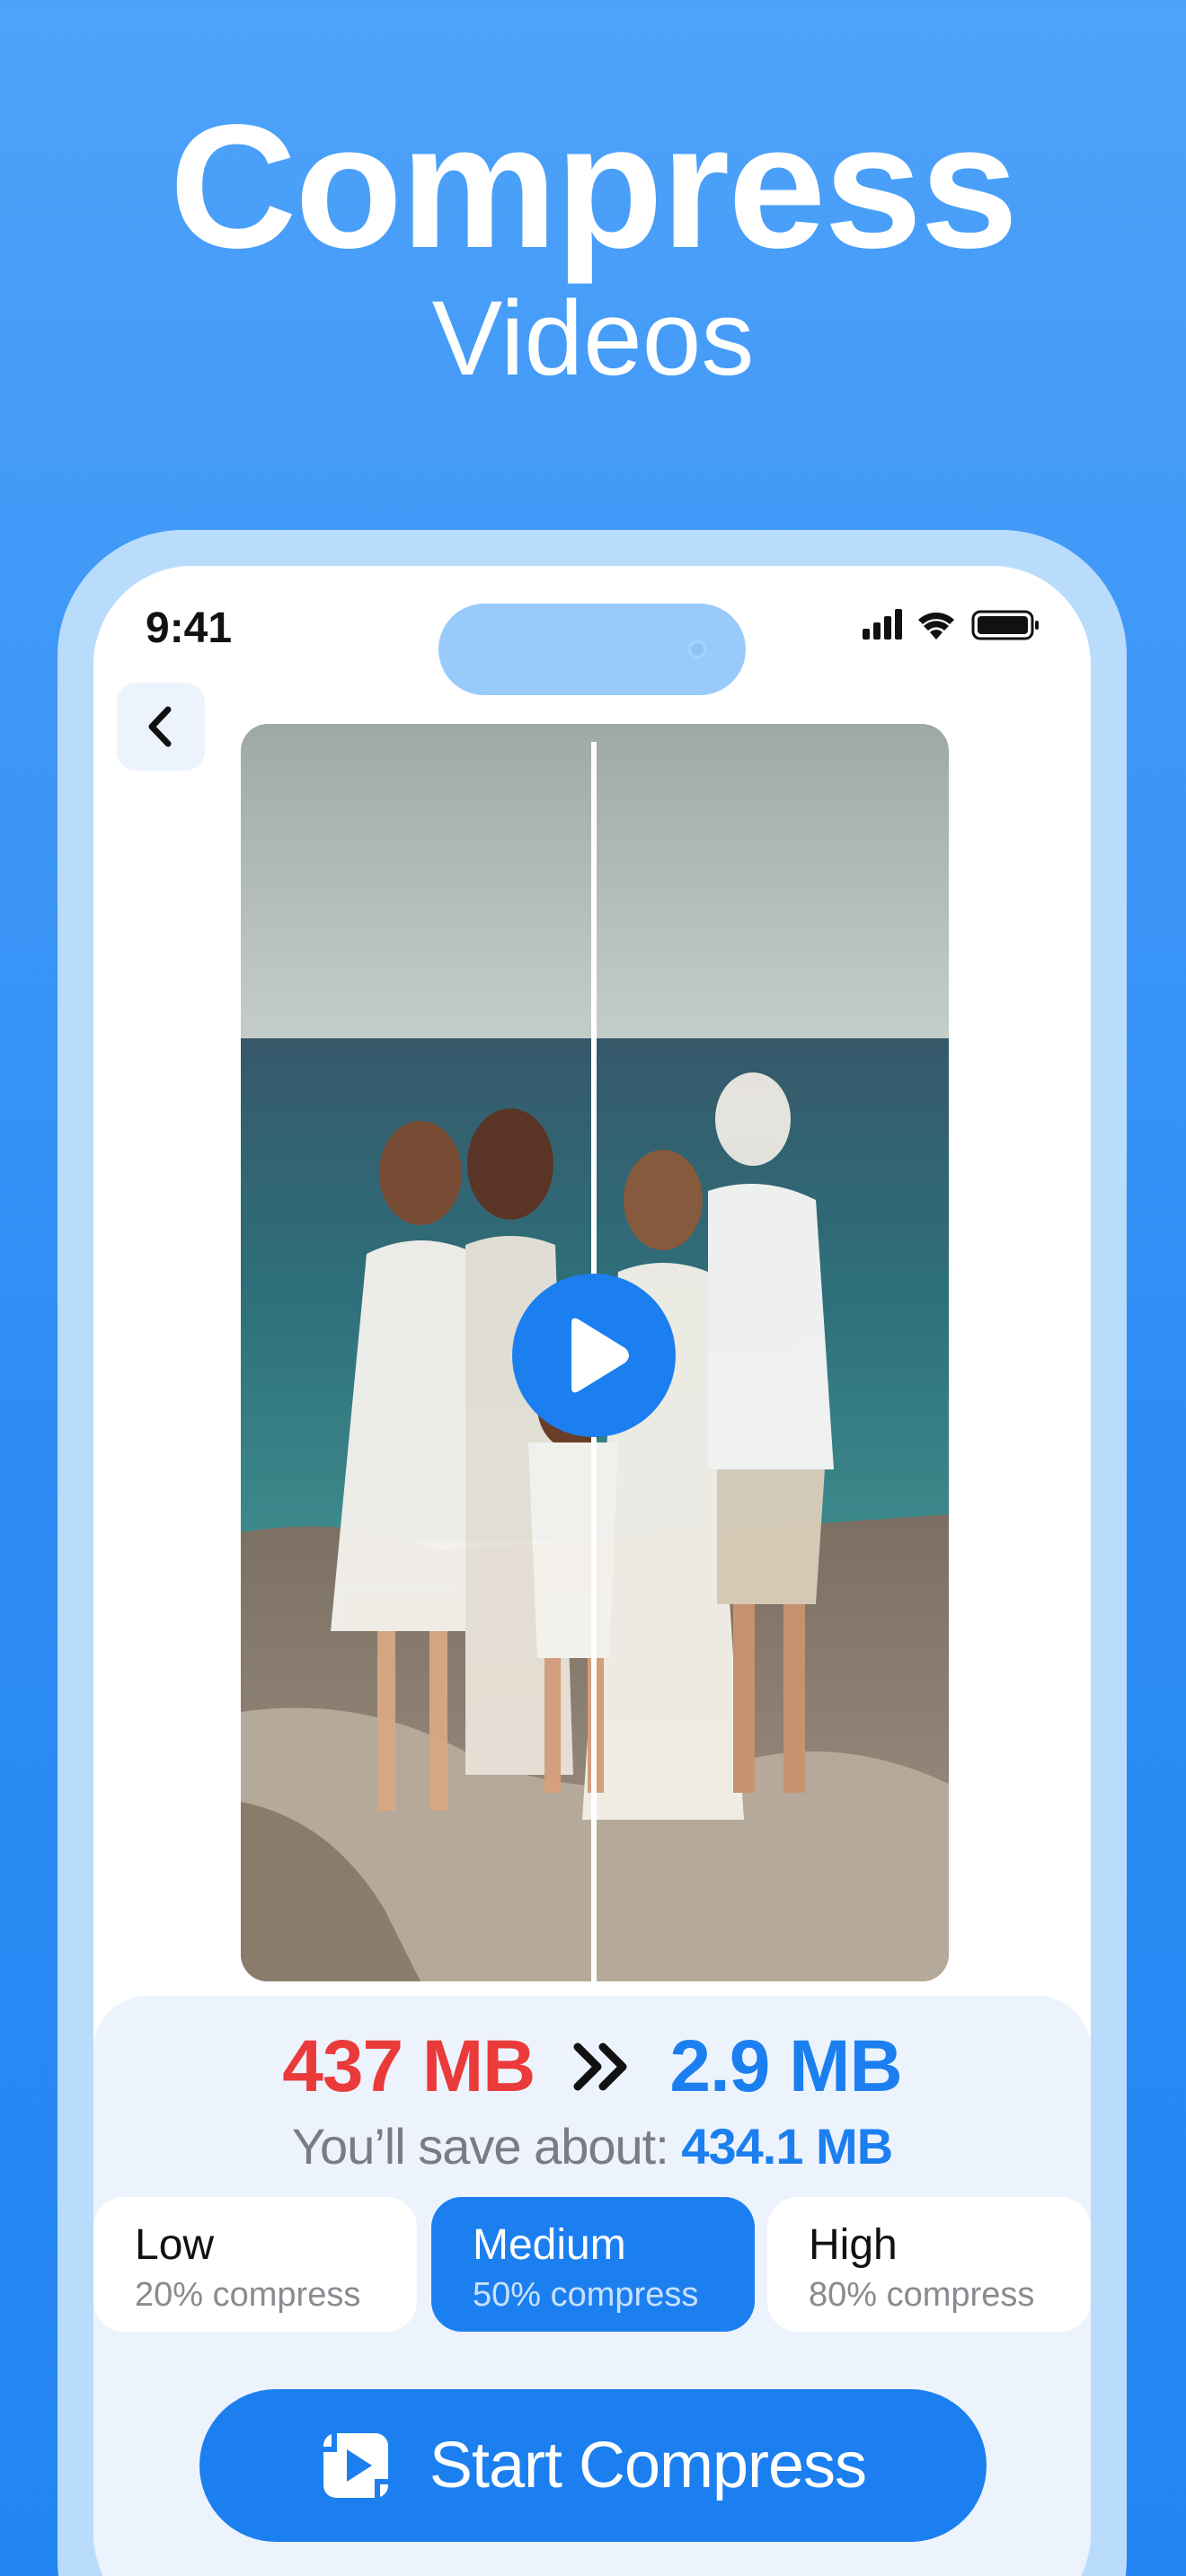 The height and width of the screenshot is (2576, 1186). I want to click on status-time: 9:41, so click(189, 628).